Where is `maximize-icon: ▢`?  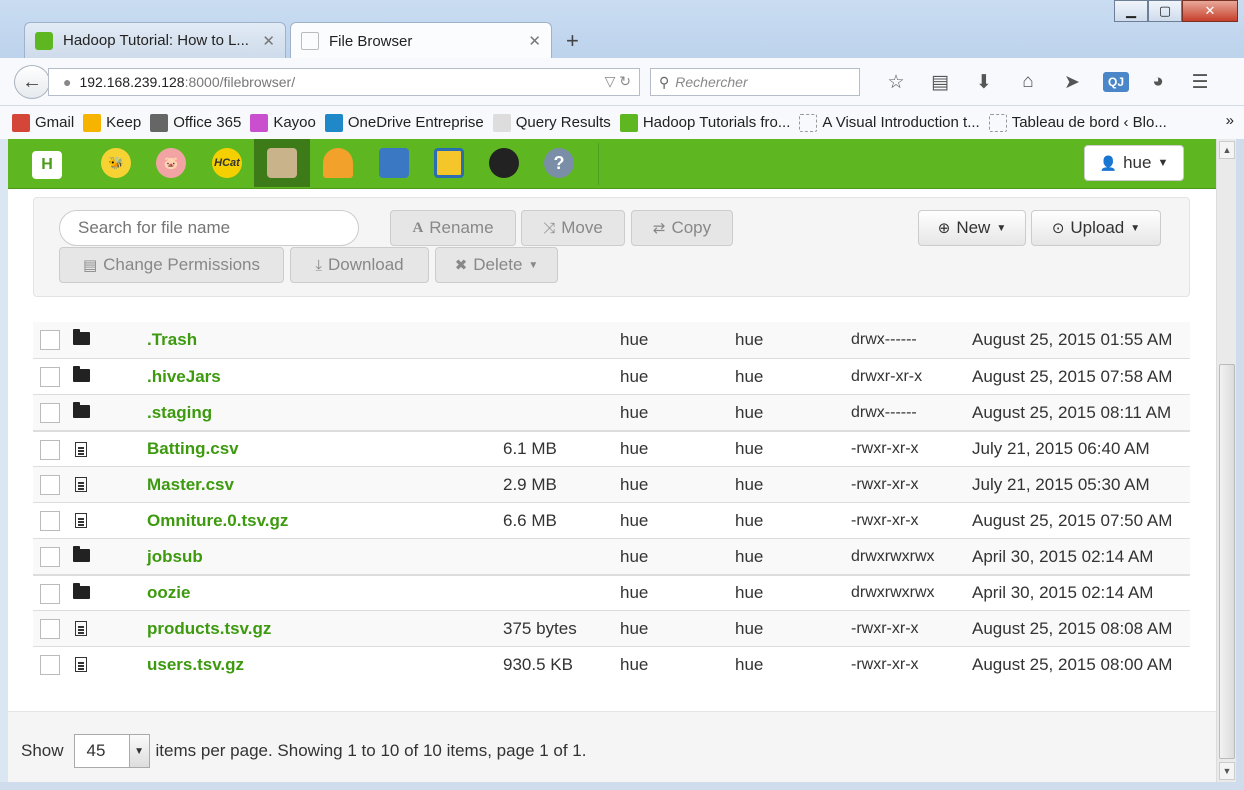
maximize-icon: ▢ is located at coordinates (1165, 11).